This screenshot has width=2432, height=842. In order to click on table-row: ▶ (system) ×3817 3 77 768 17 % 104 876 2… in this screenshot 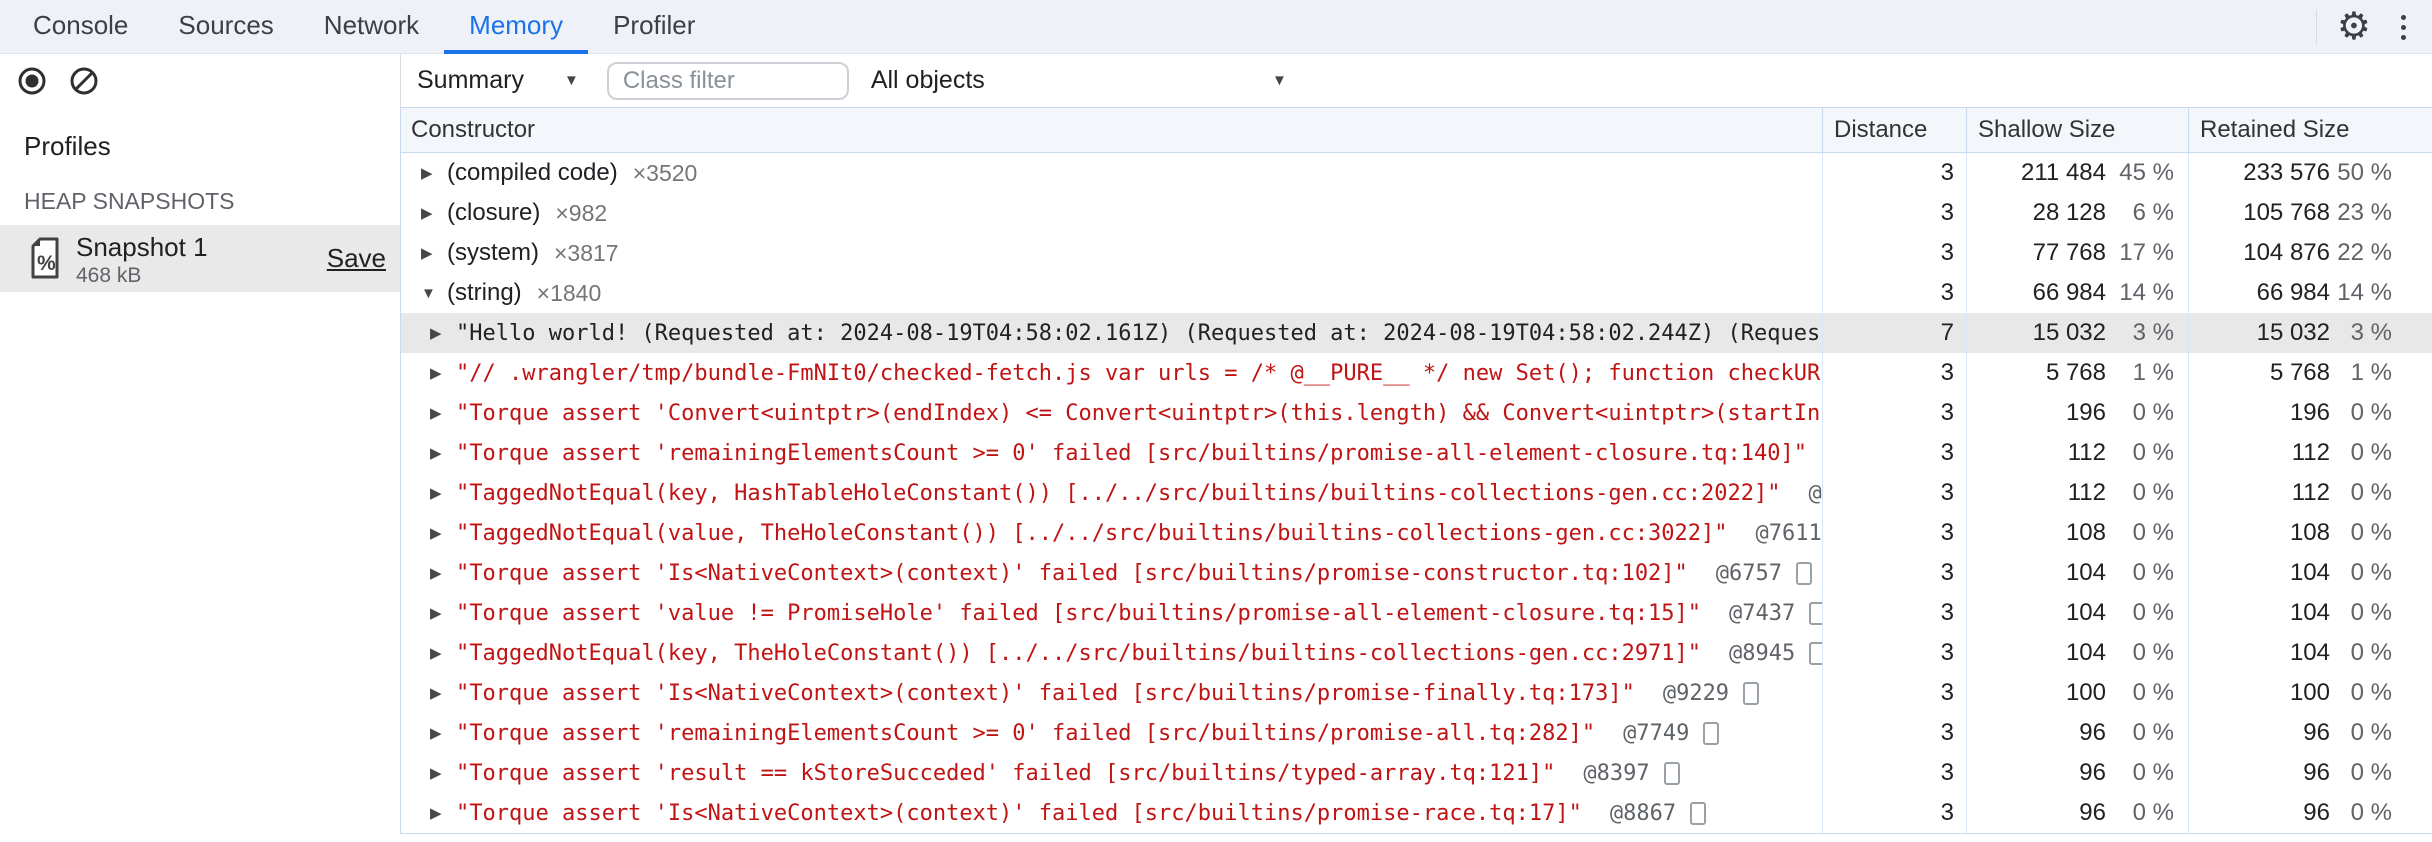, I will do `click(1416, 253)`.